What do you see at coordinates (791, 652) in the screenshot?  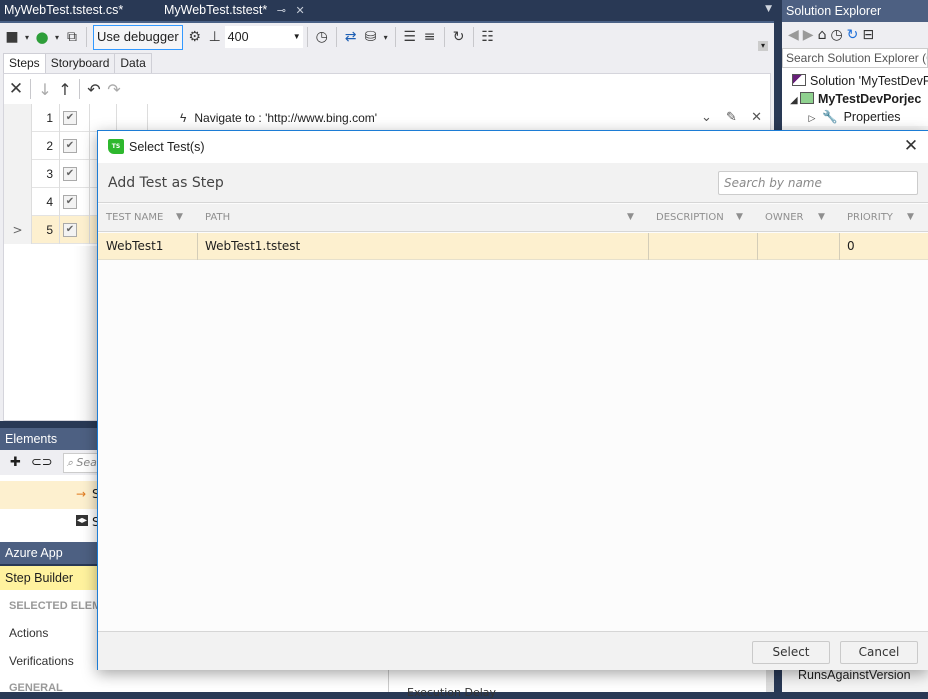 I see `select-button: Select` at bounding box center [791, 652].